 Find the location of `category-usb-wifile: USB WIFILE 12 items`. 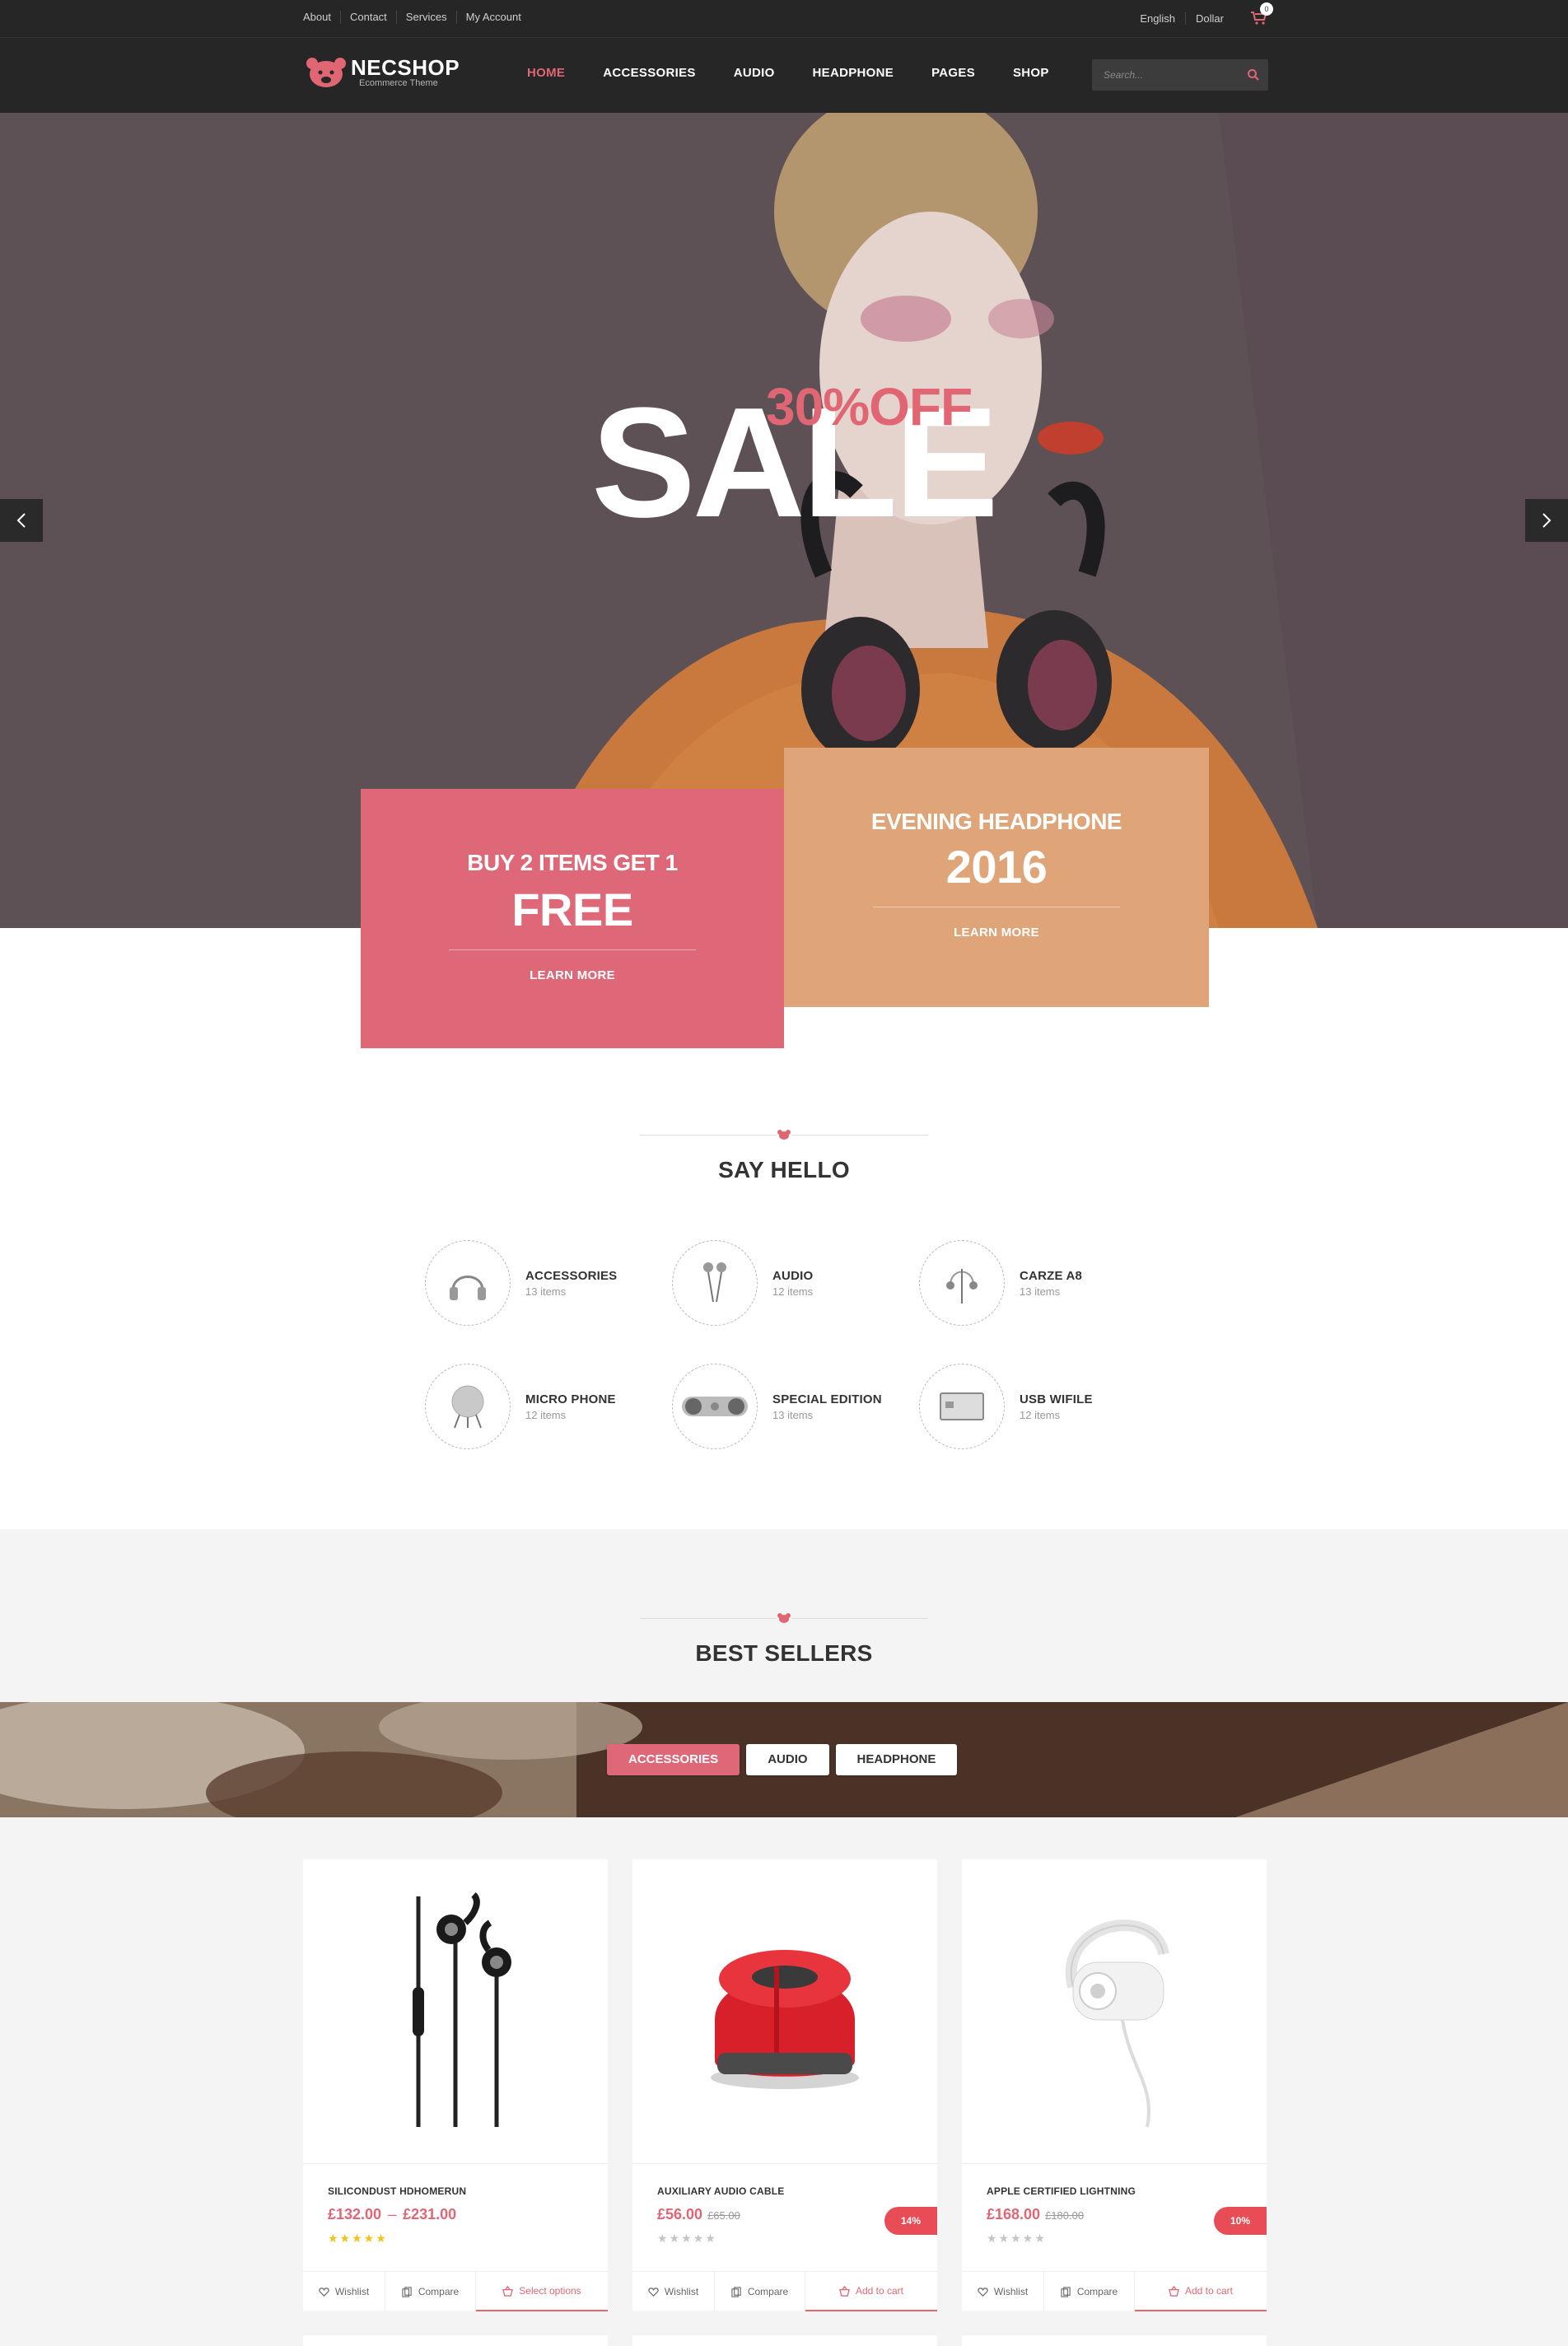

category-usb-wifile: USB WIFILE 12 items is located at coordinates (1030, 1406).